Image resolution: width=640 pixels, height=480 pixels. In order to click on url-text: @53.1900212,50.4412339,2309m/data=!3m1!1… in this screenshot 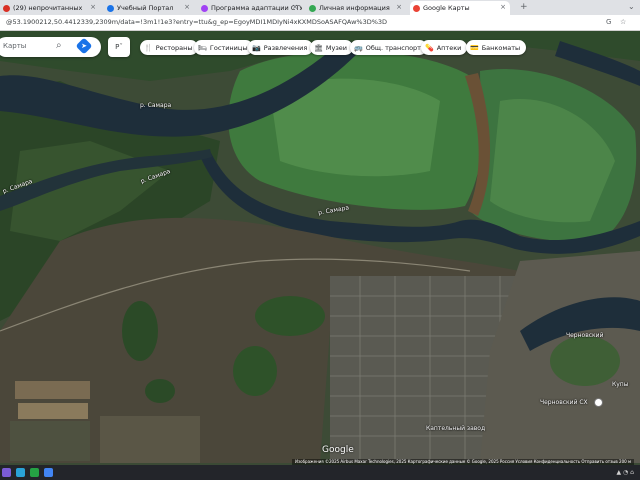, I will do `click(196, 22)`.